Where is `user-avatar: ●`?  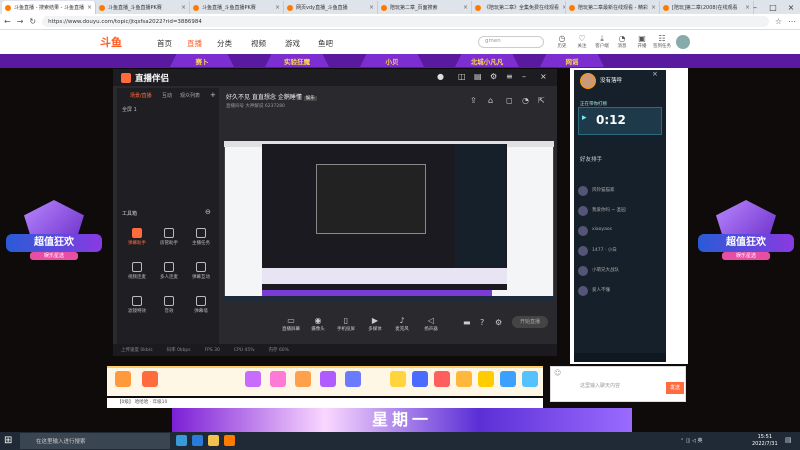 user-avatar: ● is located at coordinates (440, 76).